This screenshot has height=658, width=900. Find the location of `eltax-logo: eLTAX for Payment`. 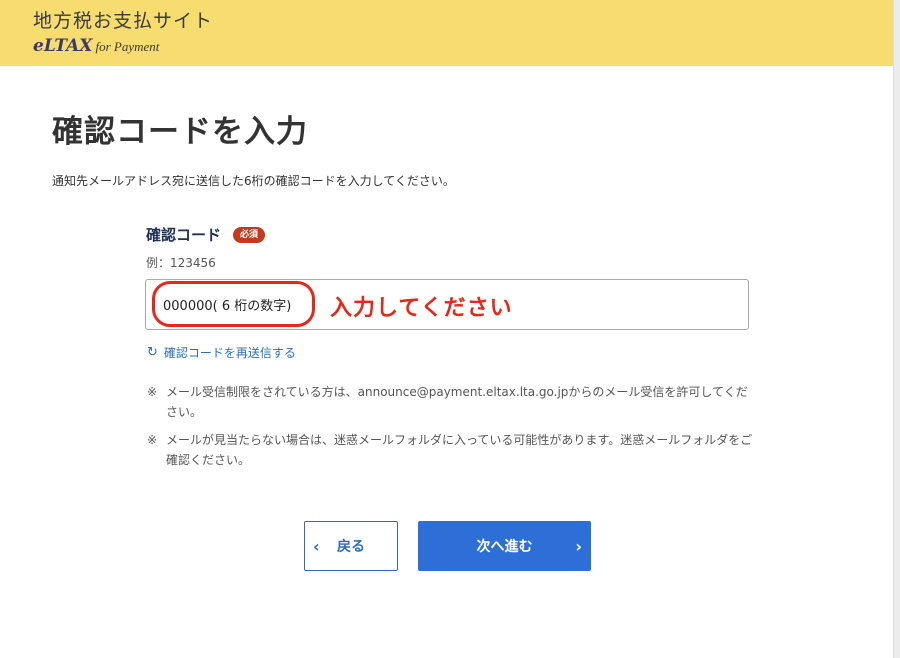

eltax-logo: eLTAX for Payment is located at coordinates (96, 46).